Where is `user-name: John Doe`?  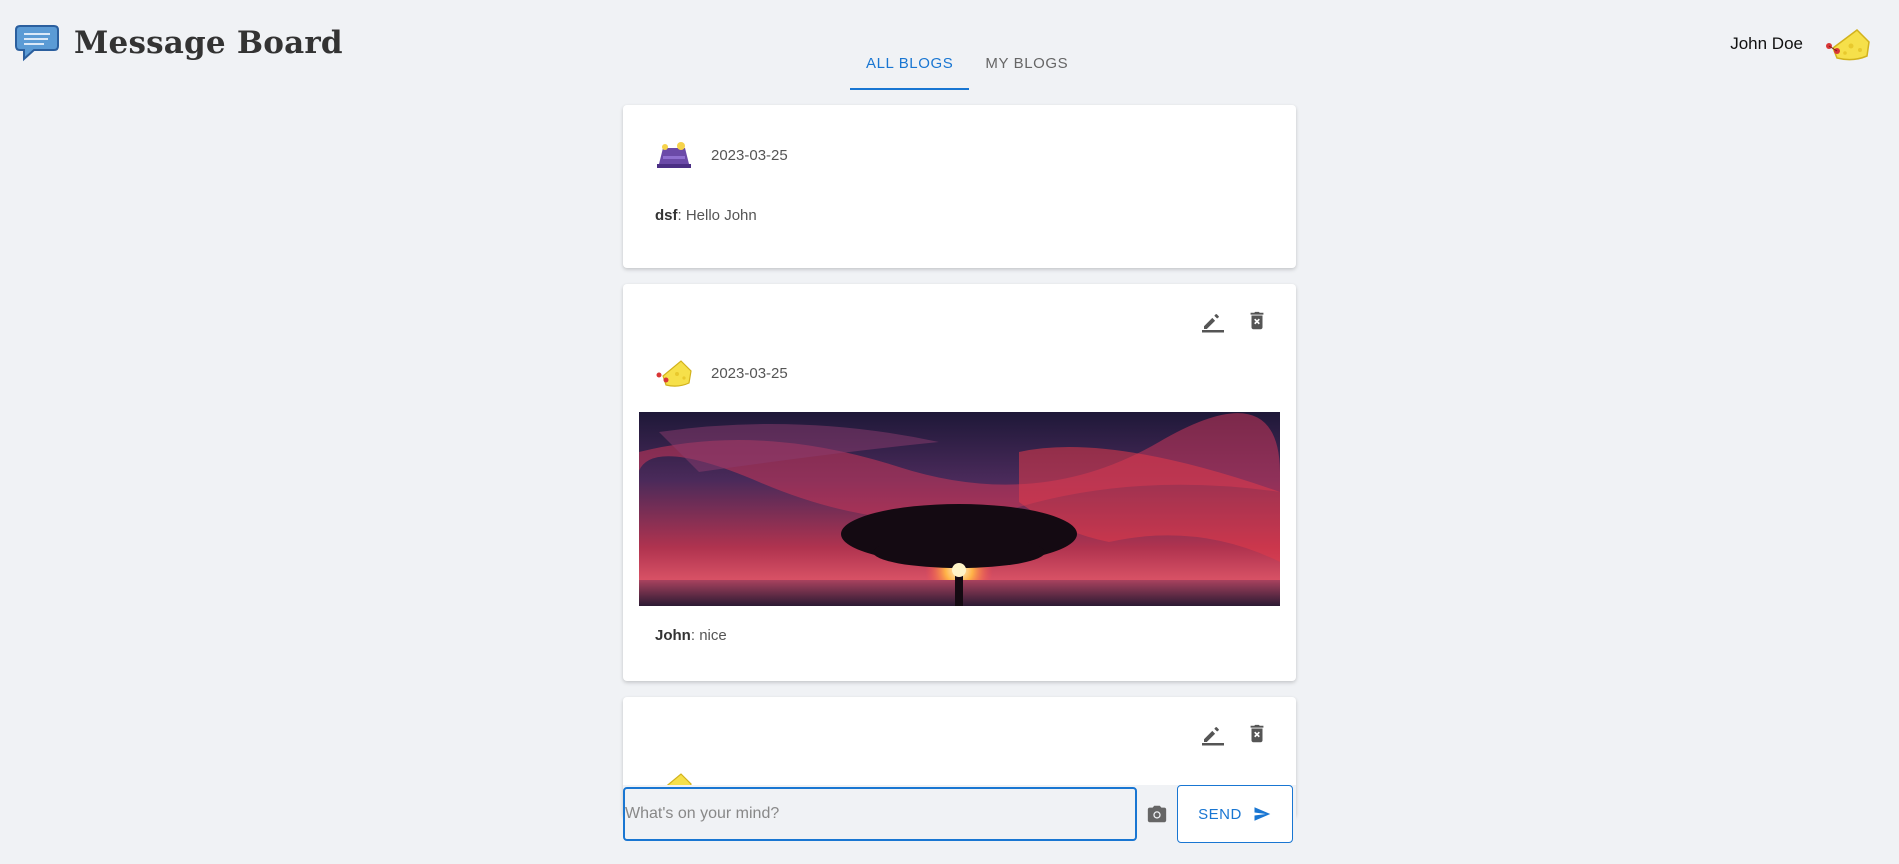 user-name: John Doe is located at coordinates (1766, 43).